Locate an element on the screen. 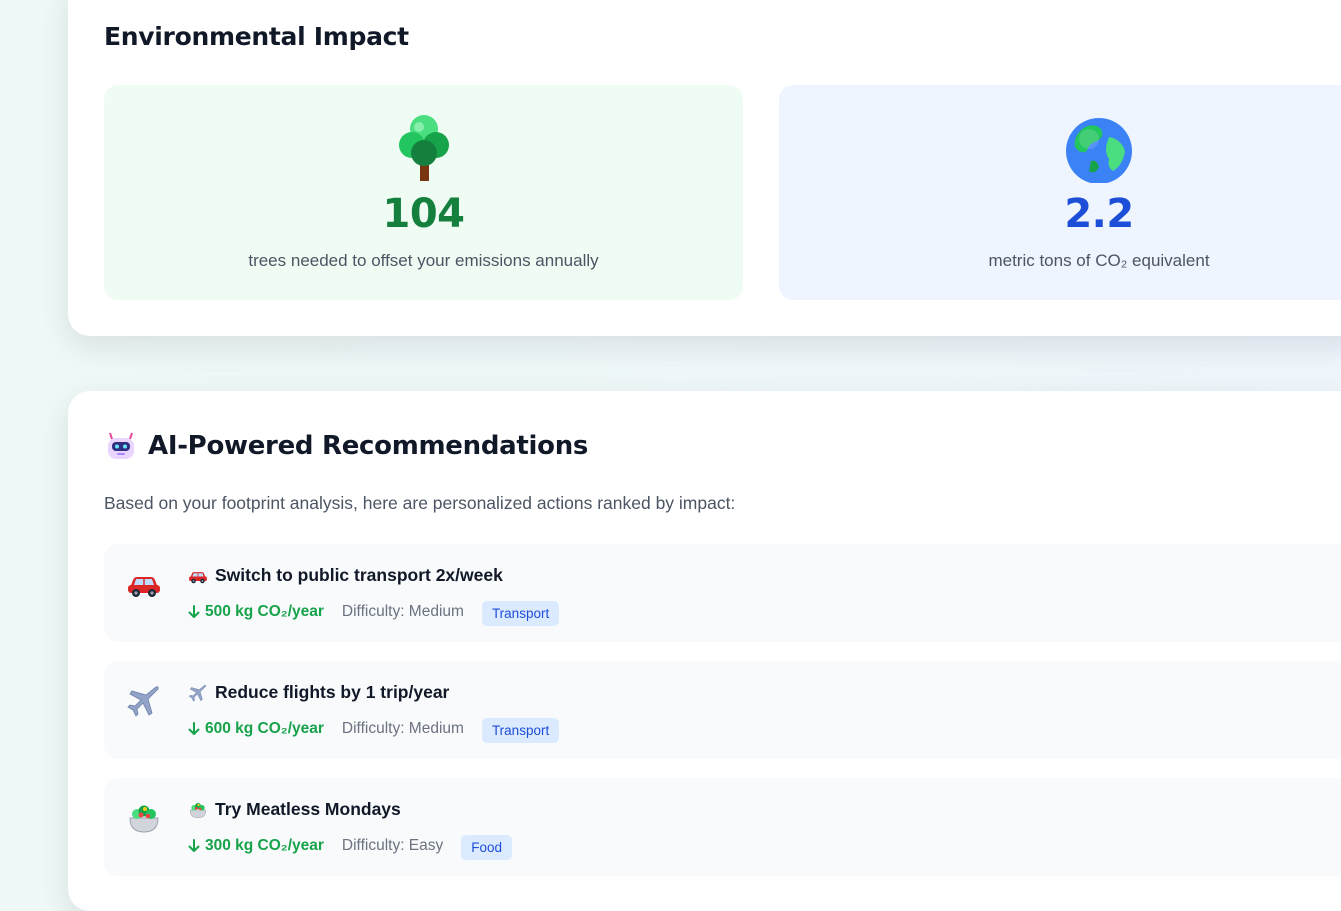 The image size is (1341, 911). recommendation-saving: 600 kg CO₂/year is located at coordinates (256, 729).